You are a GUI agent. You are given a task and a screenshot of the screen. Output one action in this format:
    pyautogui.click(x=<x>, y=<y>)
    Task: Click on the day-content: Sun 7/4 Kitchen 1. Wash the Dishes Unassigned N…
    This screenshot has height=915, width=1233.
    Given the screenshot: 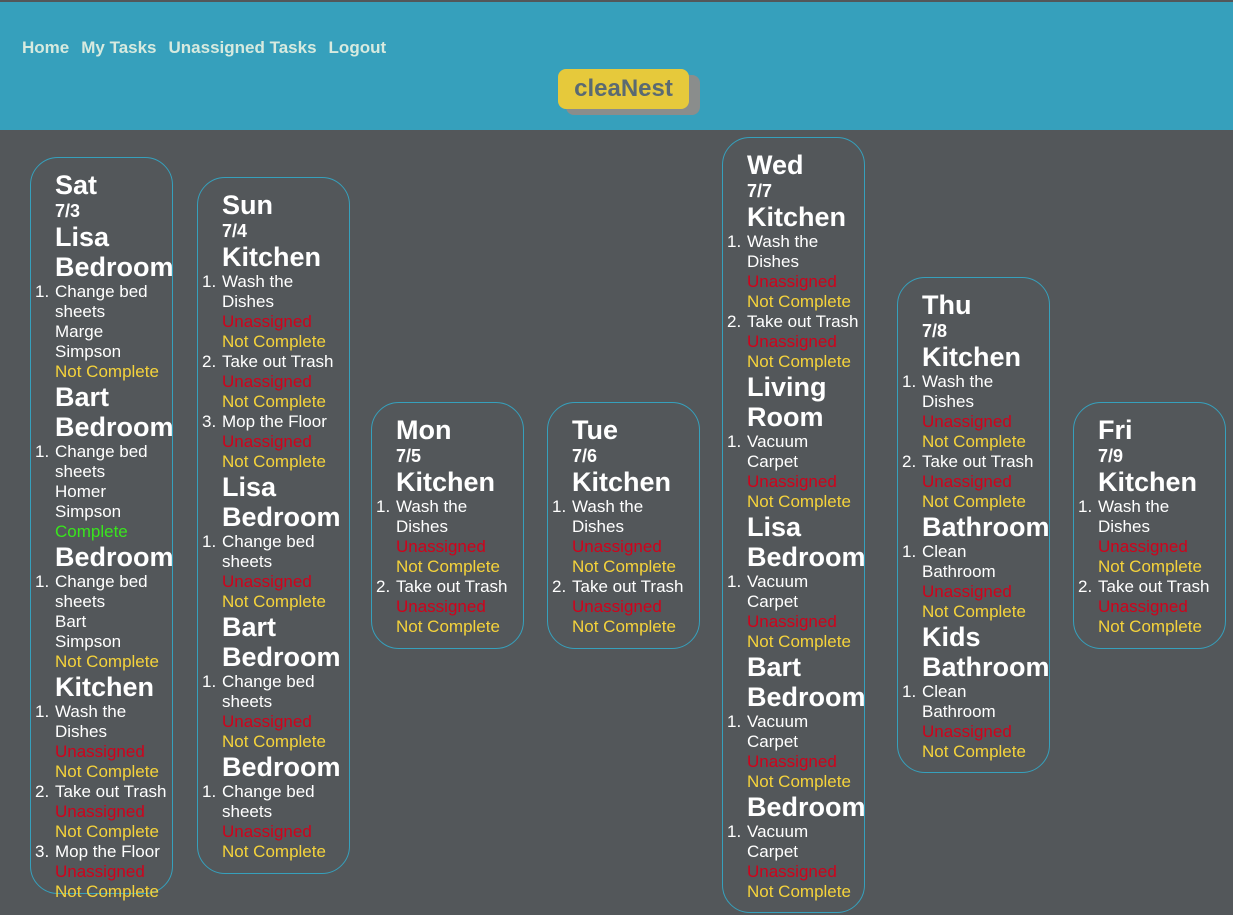 What is the action you would take?
    pyautogui.click(x=290, y=526)
    